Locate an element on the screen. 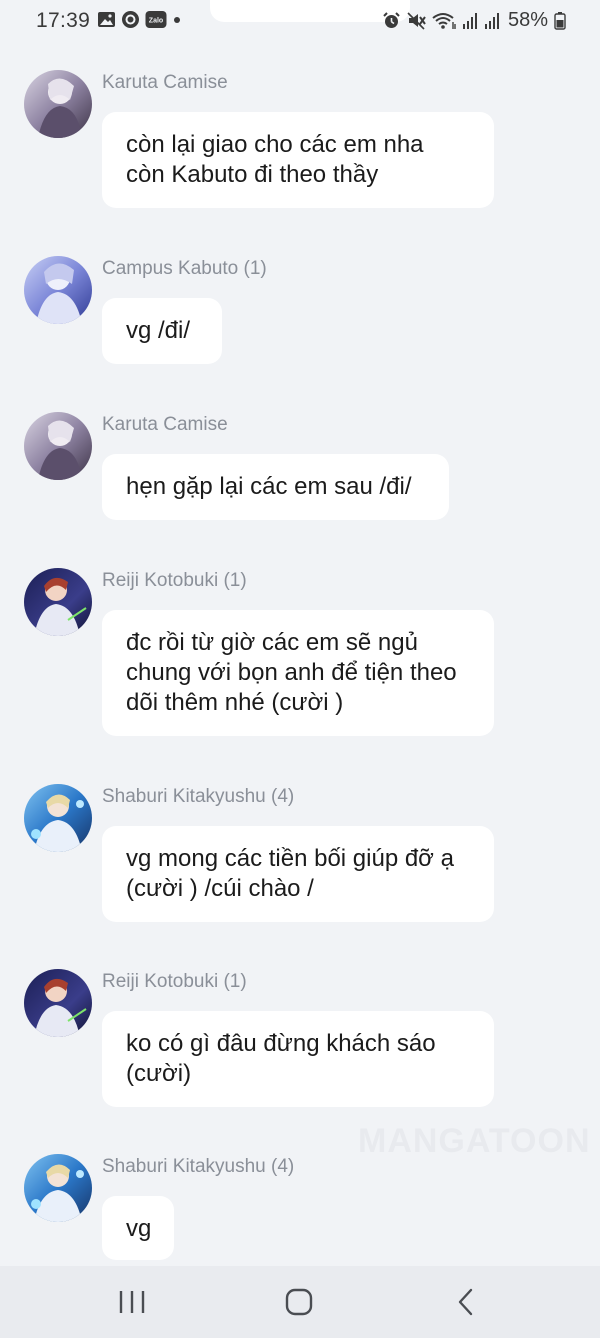 Image resolution: width=600 pixels, height=1338 pixels. svg-text: Zalo is located at coordinates (156, 21).